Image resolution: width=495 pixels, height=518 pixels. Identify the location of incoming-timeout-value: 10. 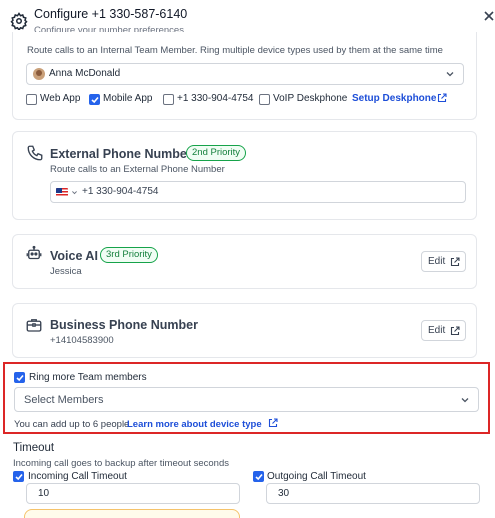
(44, 493).